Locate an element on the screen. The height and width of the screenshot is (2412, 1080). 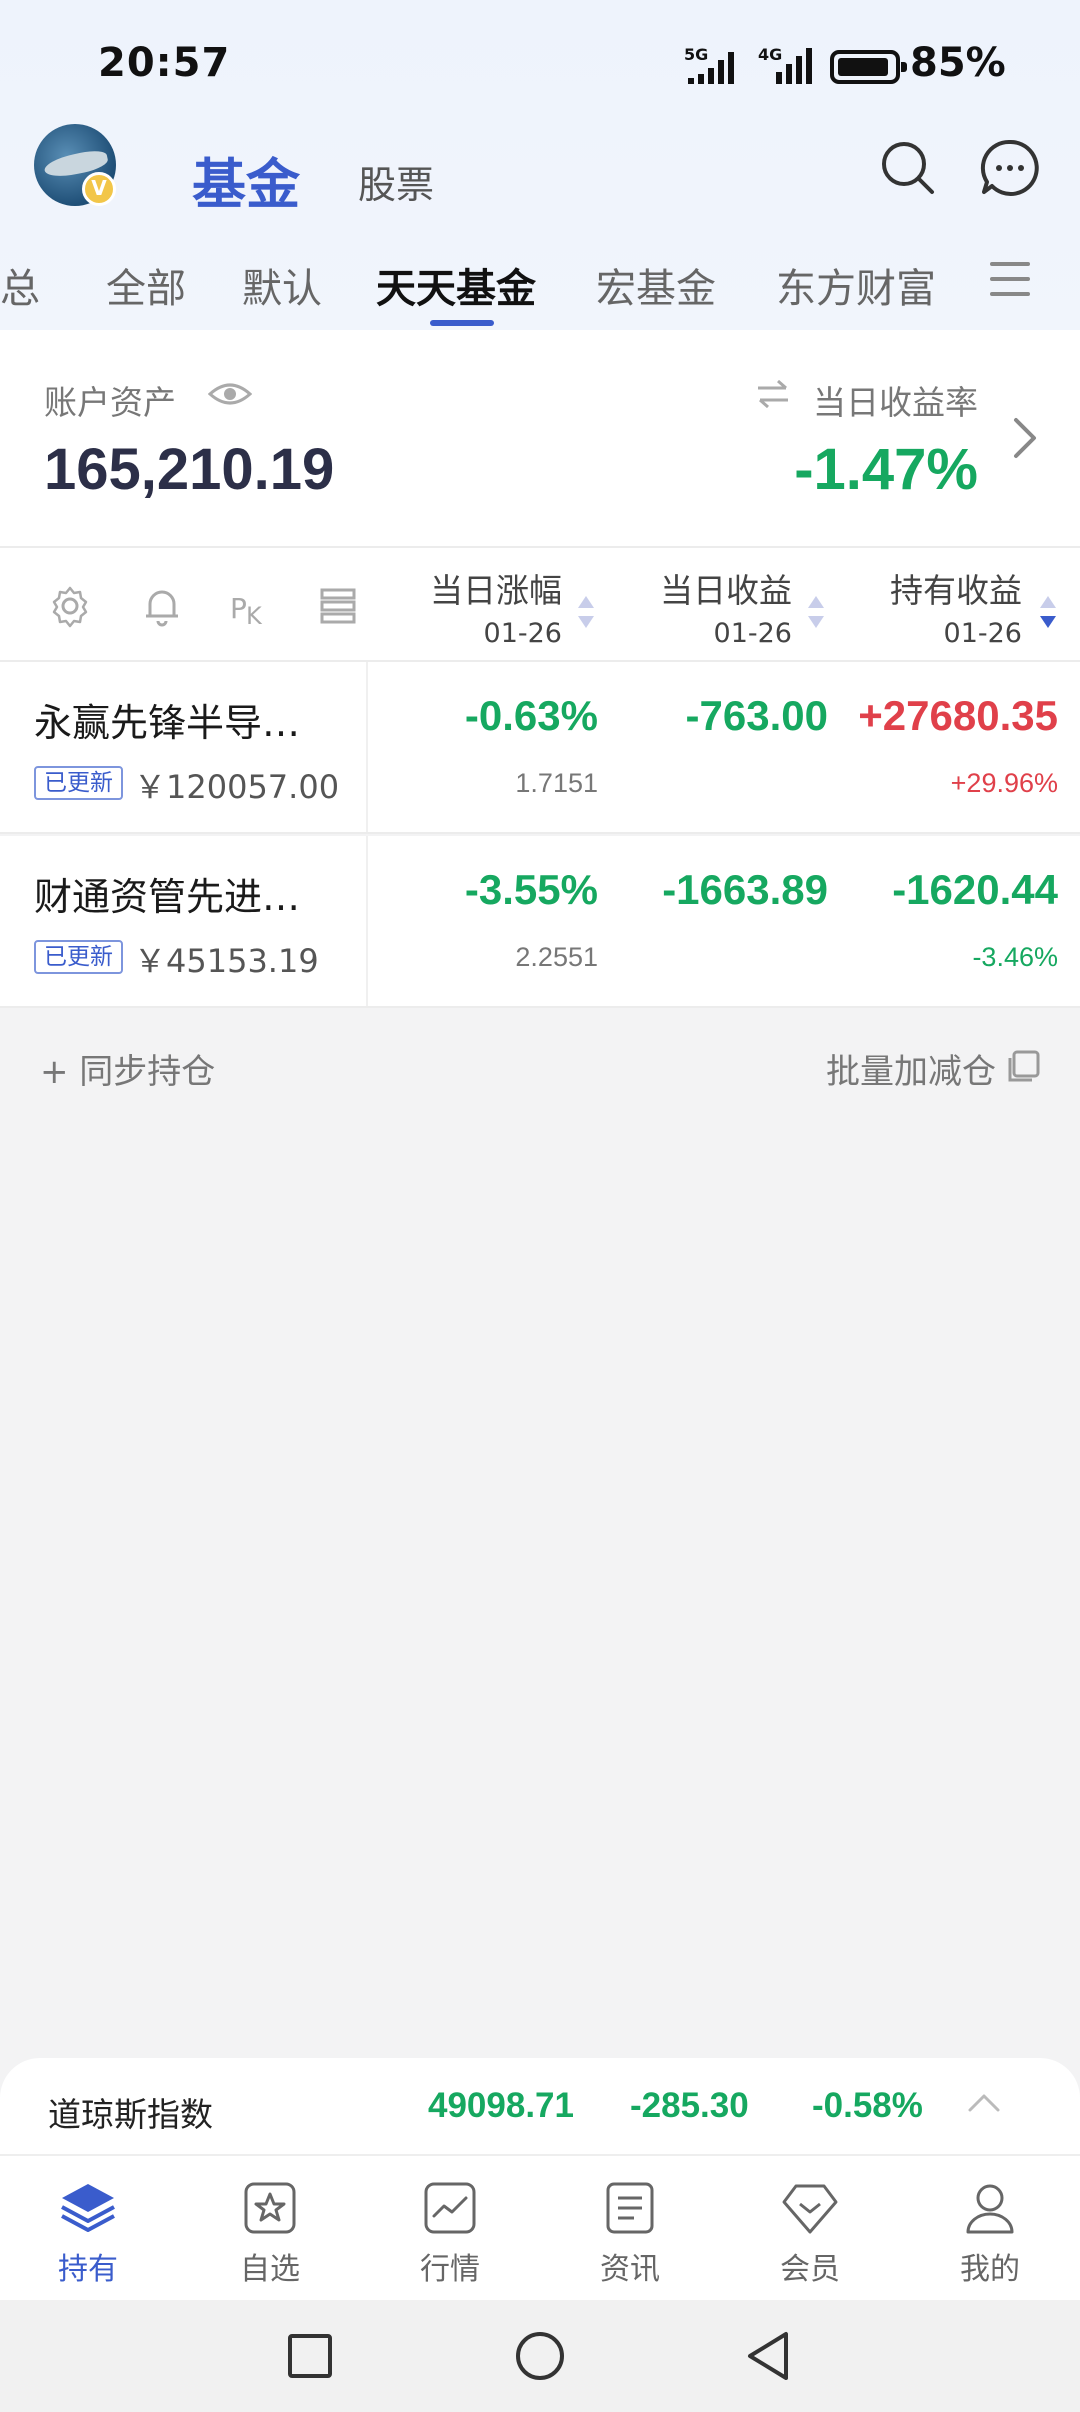
star-icon is located at coordinates (270, 2208).